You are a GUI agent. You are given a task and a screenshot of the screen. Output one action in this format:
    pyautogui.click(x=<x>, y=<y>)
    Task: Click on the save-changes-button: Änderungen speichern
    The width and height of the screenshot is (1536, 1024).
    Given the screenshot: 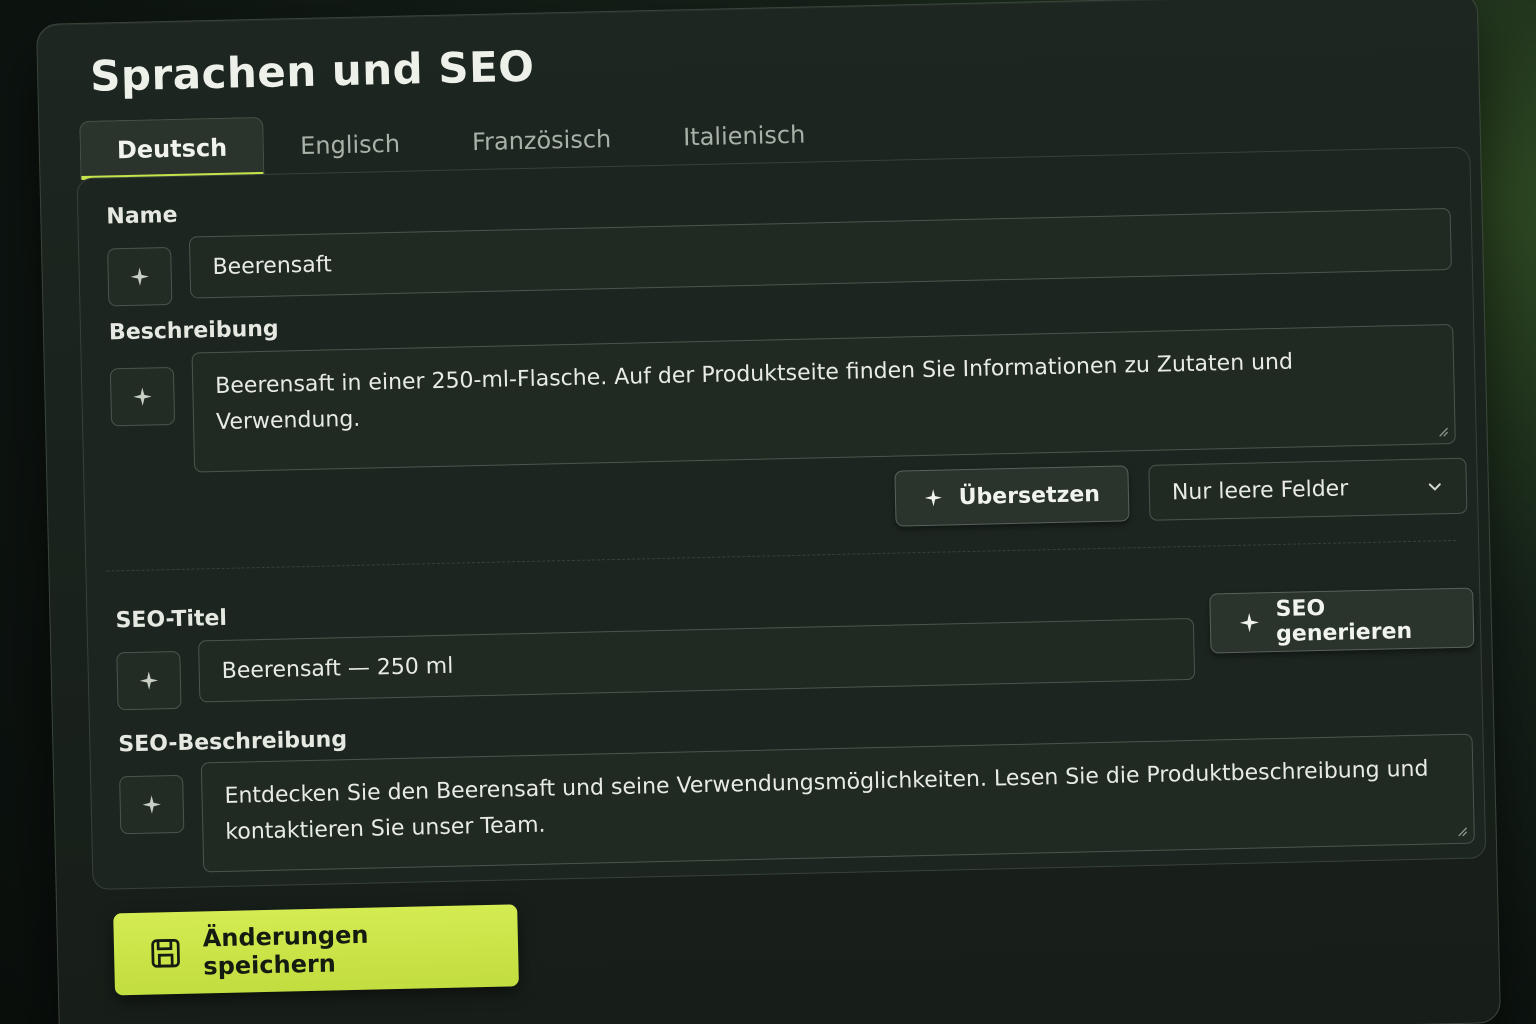 What is the action you would take?
    pyautogui.click(x=316, y=950)
    